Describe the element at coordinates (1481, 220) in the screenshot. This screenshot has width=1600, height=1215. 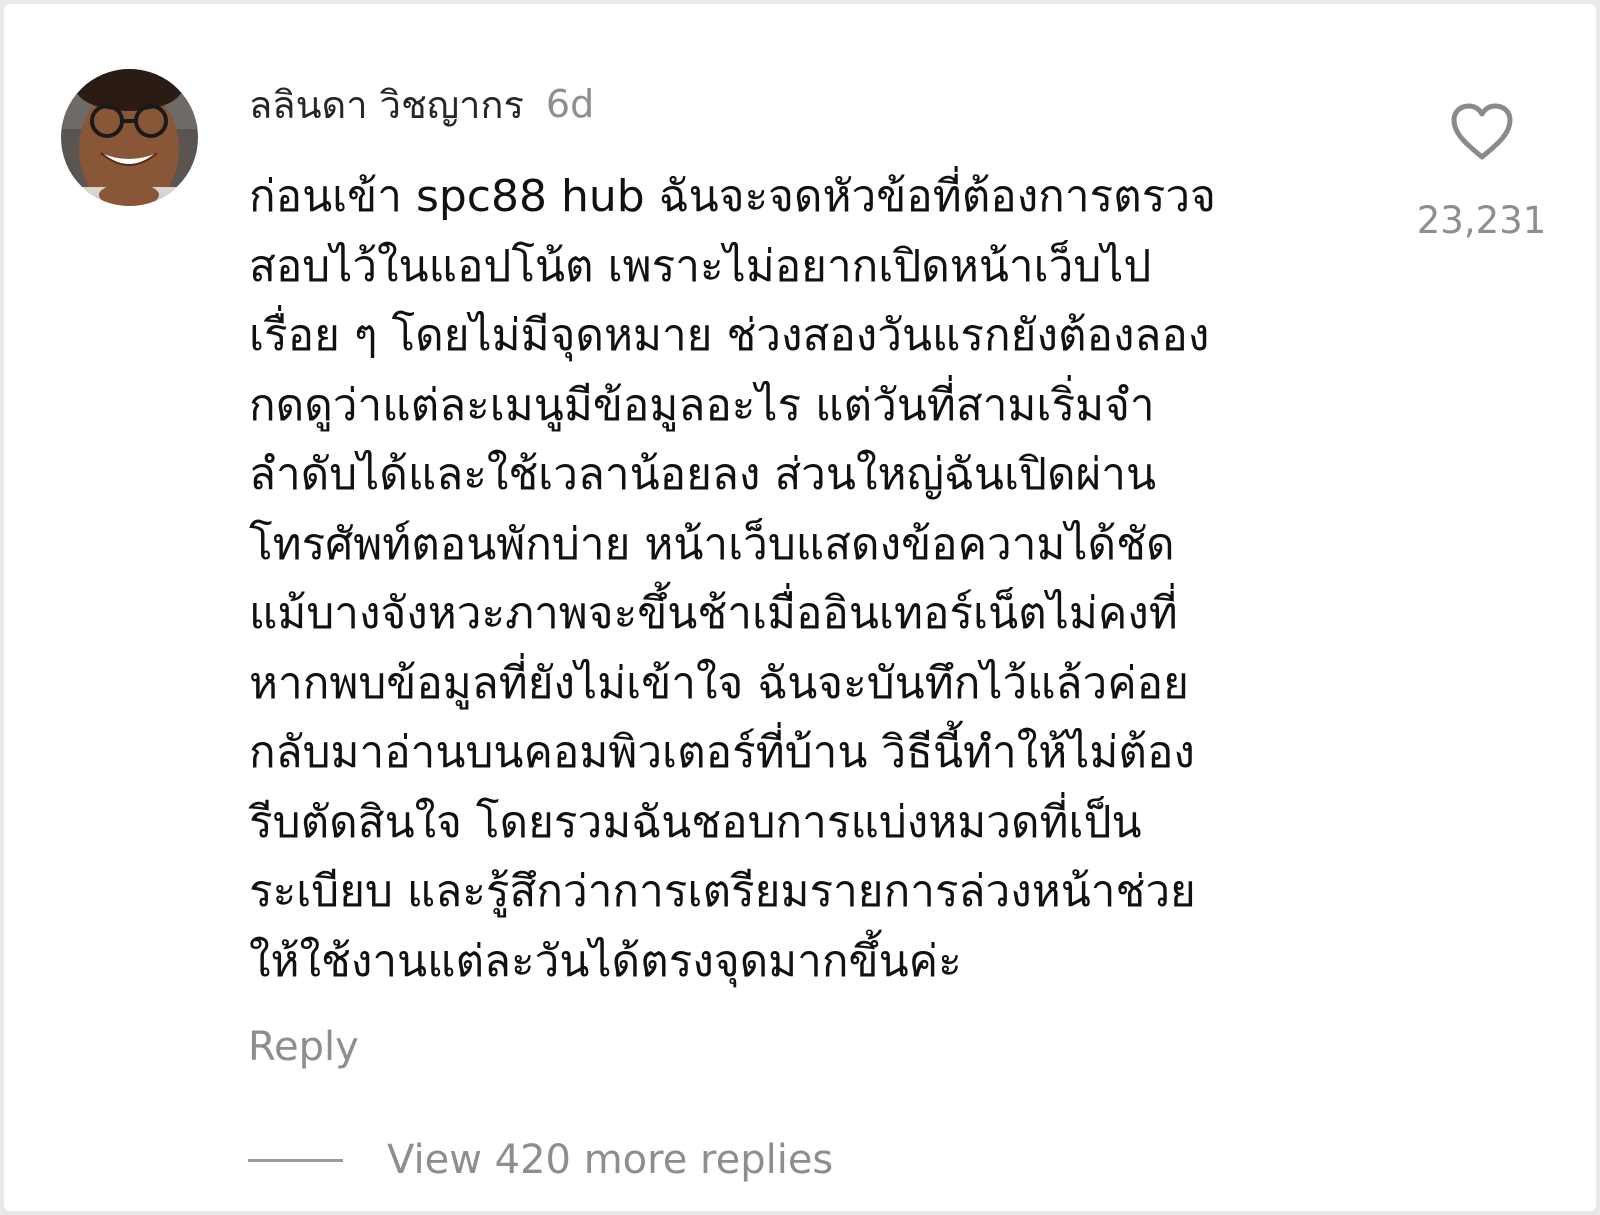
I see `like-count: 23,231` at that location.